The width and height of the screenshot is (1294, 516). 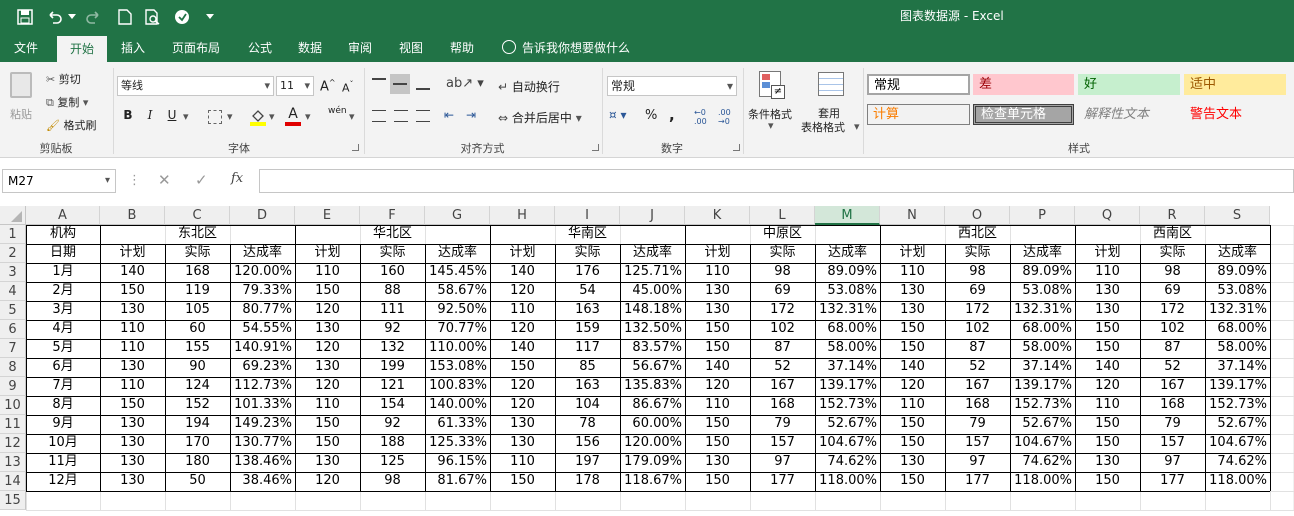 I want to click on cell-i6: 159, so click(x=587, y=329).